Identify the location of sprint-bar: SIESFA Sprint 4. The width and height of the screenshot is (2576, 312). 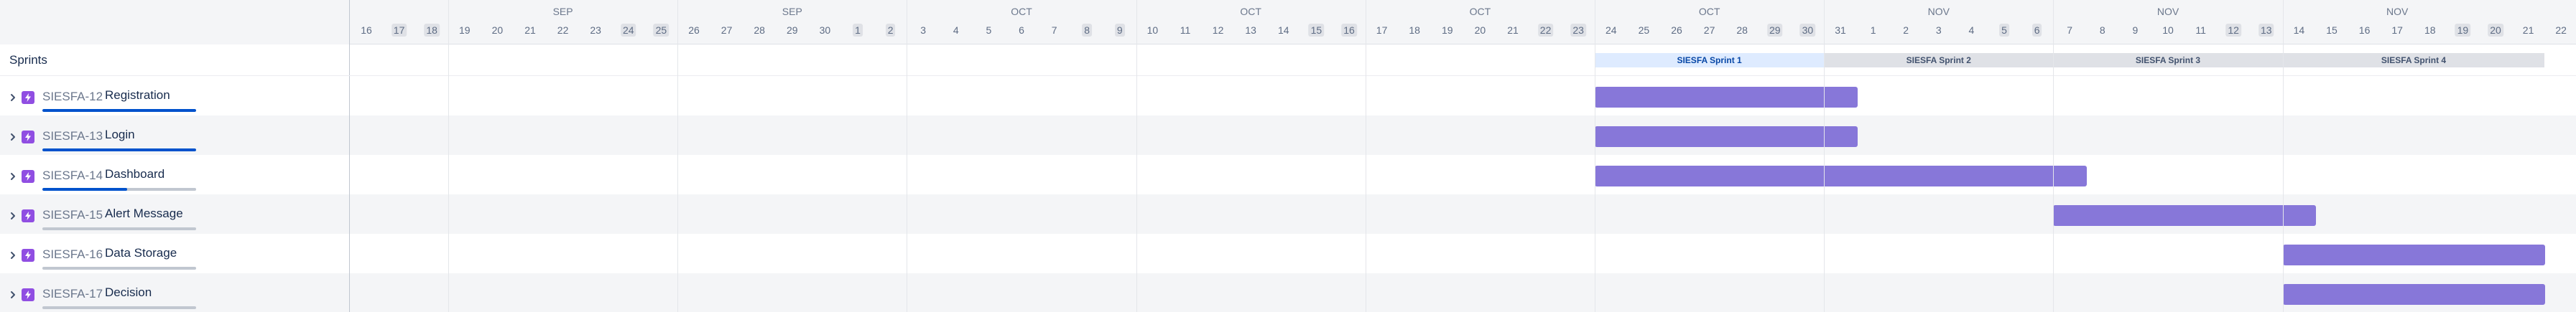
(2413, 60).